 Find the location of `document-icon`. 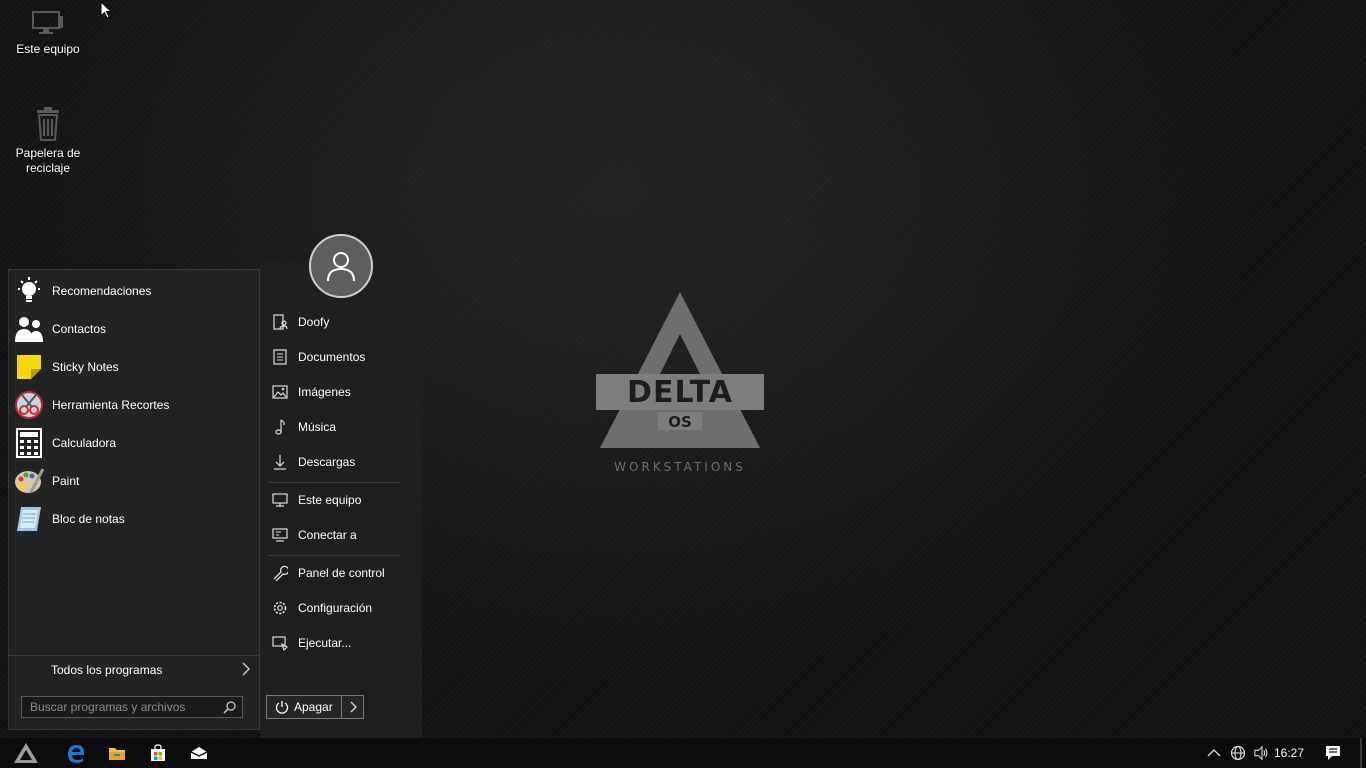

document-icon is located at coordinates (280, 357).